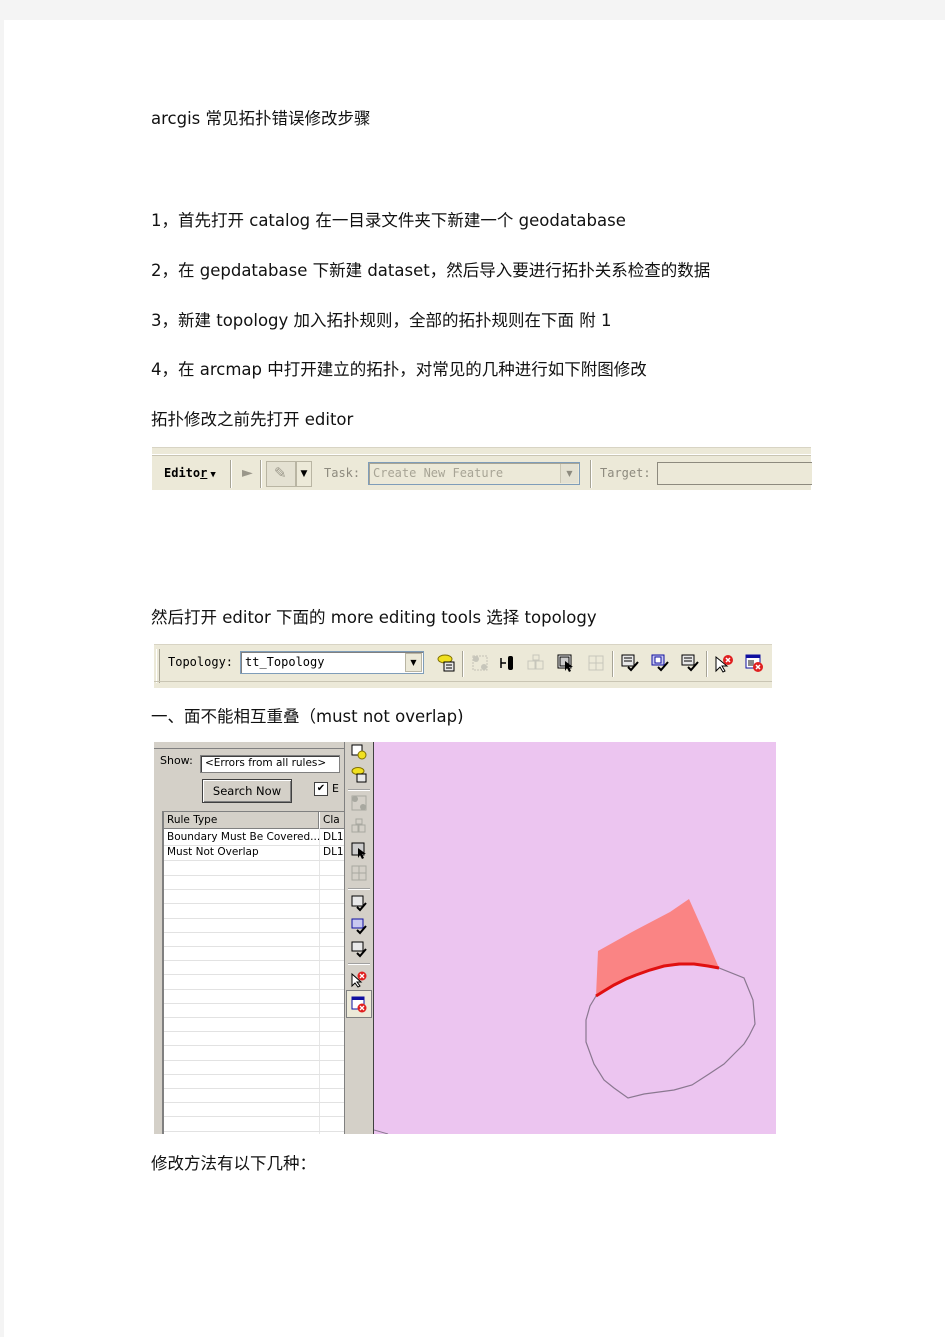 Image resolution: width=945 pixels, height=1337 pixels. What do you see at coordinates (201, 662) in the screenshot?
I see `topology-label: Topology:` at bounding box center [201, 662].